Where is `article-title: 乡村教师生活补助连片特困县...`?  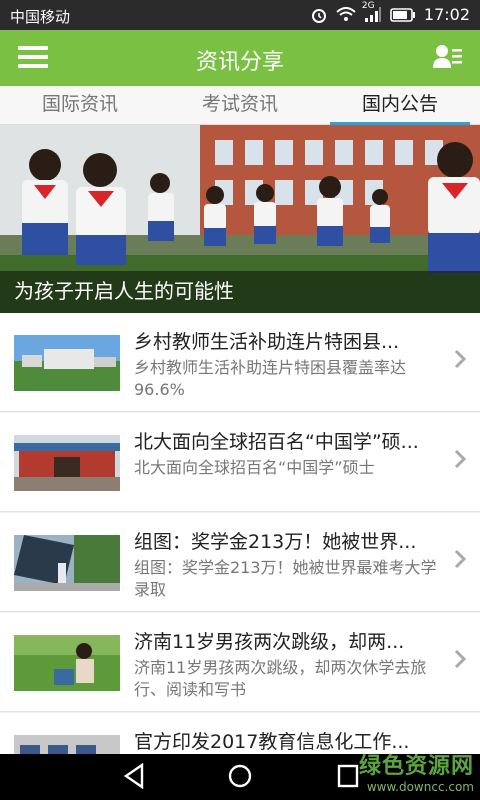 article-title: 乡村教师生活补助连片特困县... is located at coordinates (267, 342).